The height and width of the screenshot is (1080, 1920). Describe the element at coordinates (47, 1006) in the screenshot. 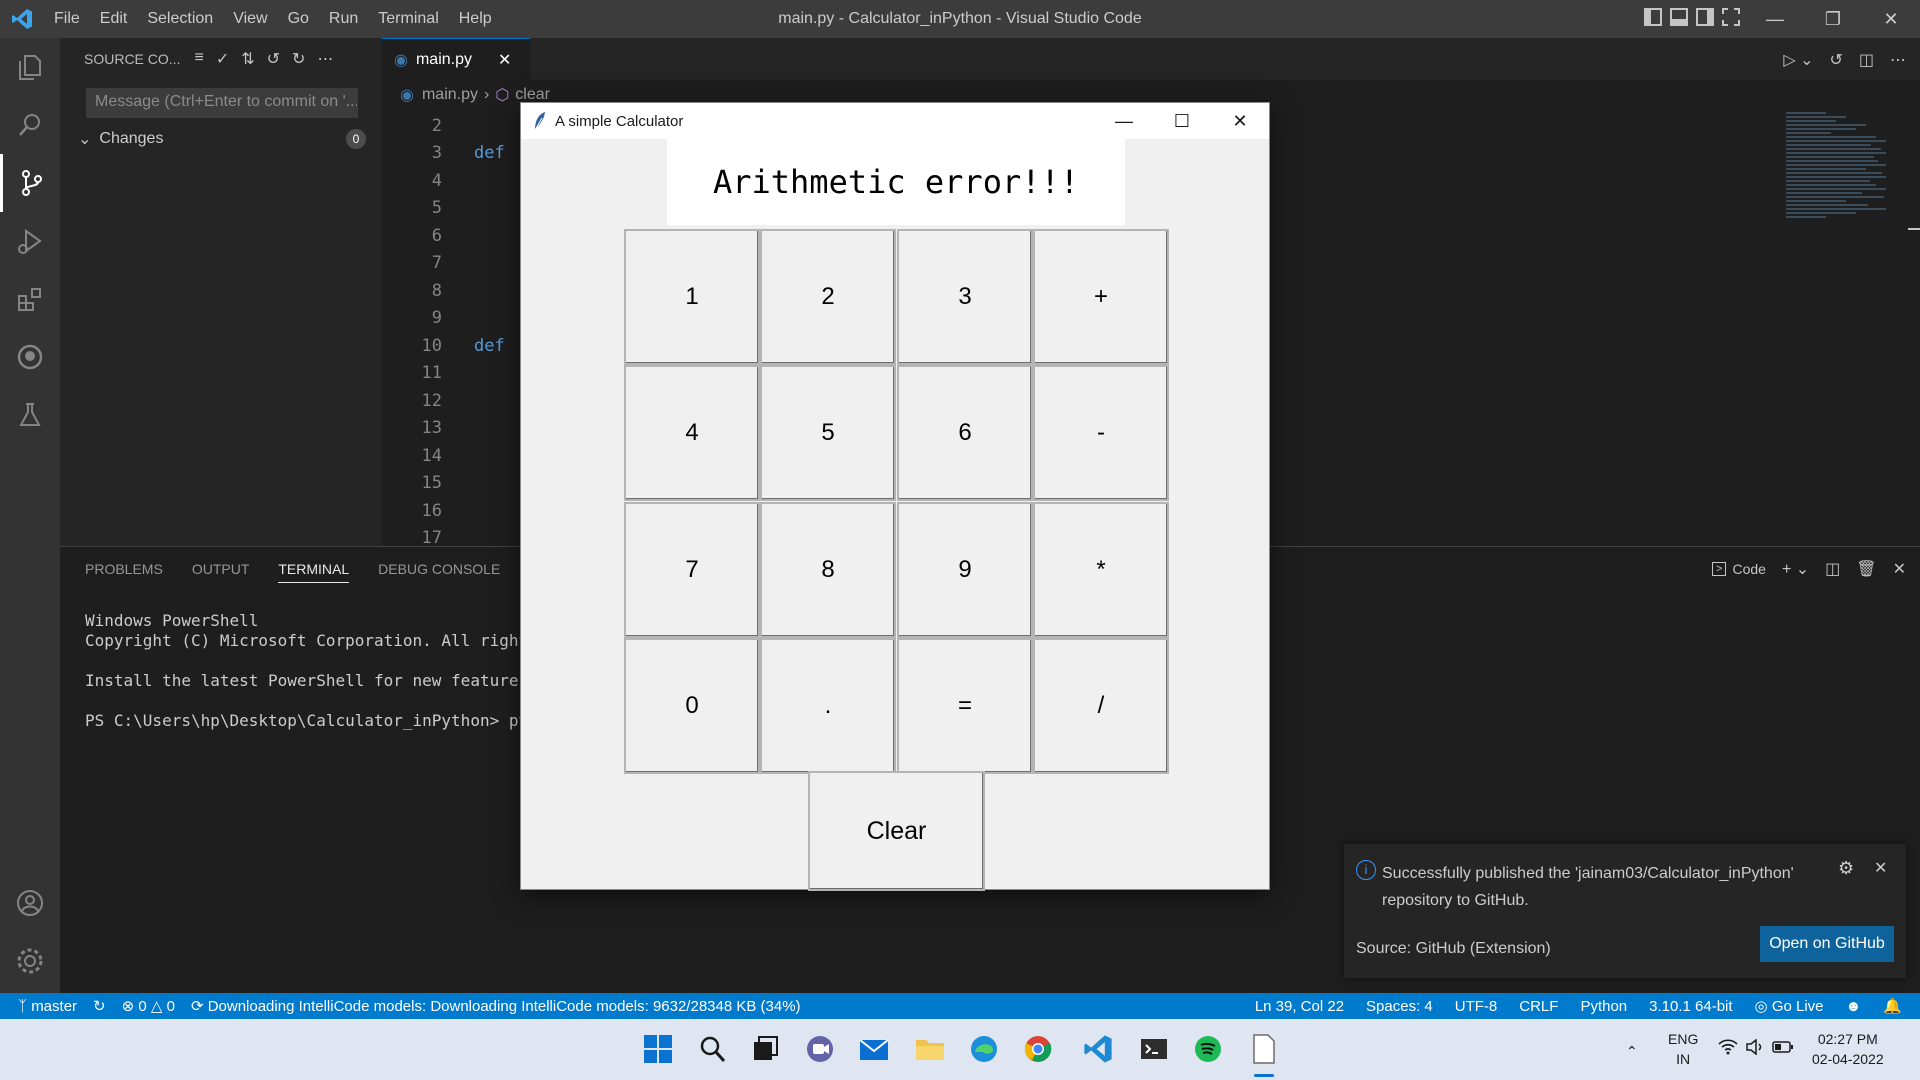

I see `branch-status: ᛉ master` at that location.